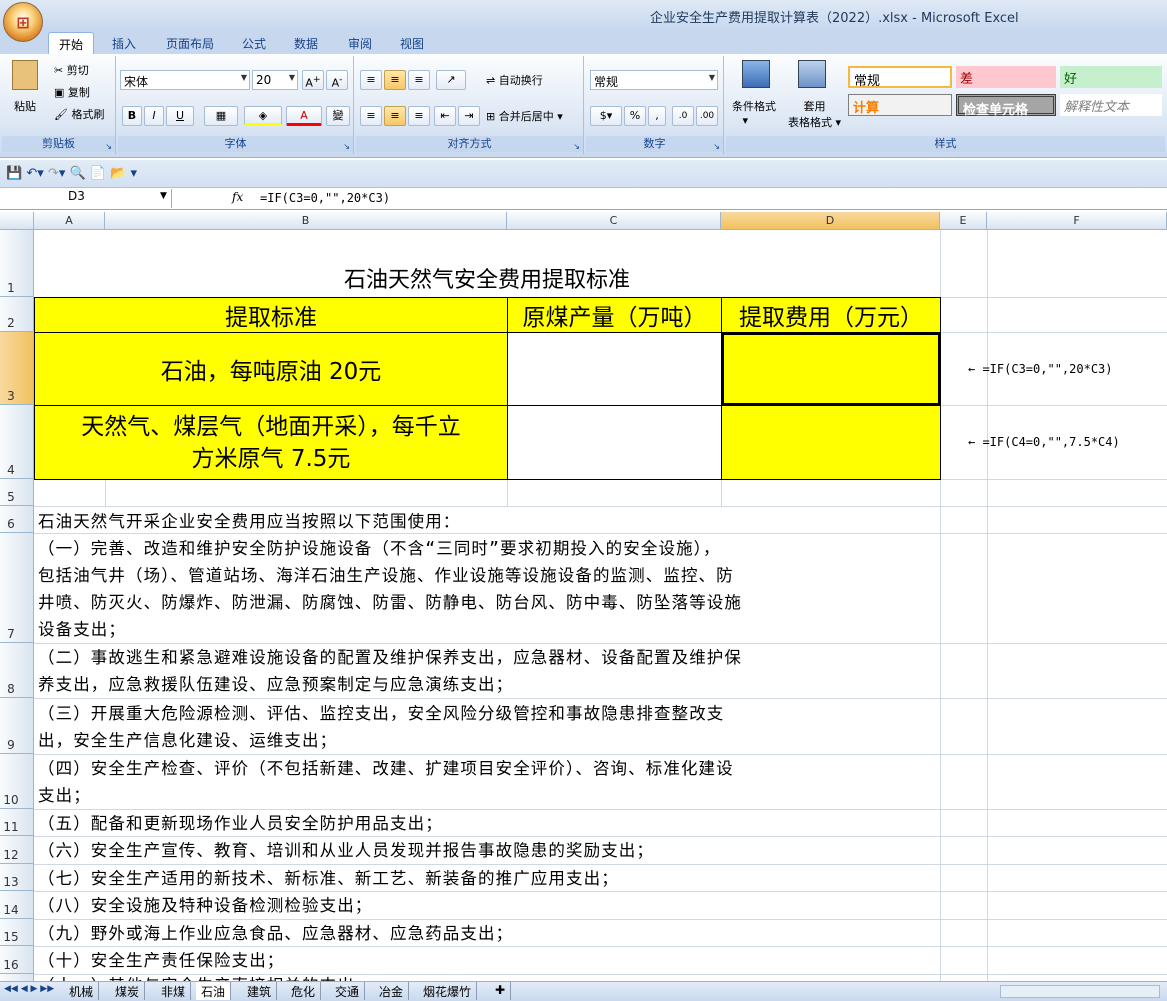 This screenshot has height=1001, width=1167. What do you see at coordinates (1006, 77) in the screenshot?
I see `style-bad: 差` at bounding box center [1006, 77].